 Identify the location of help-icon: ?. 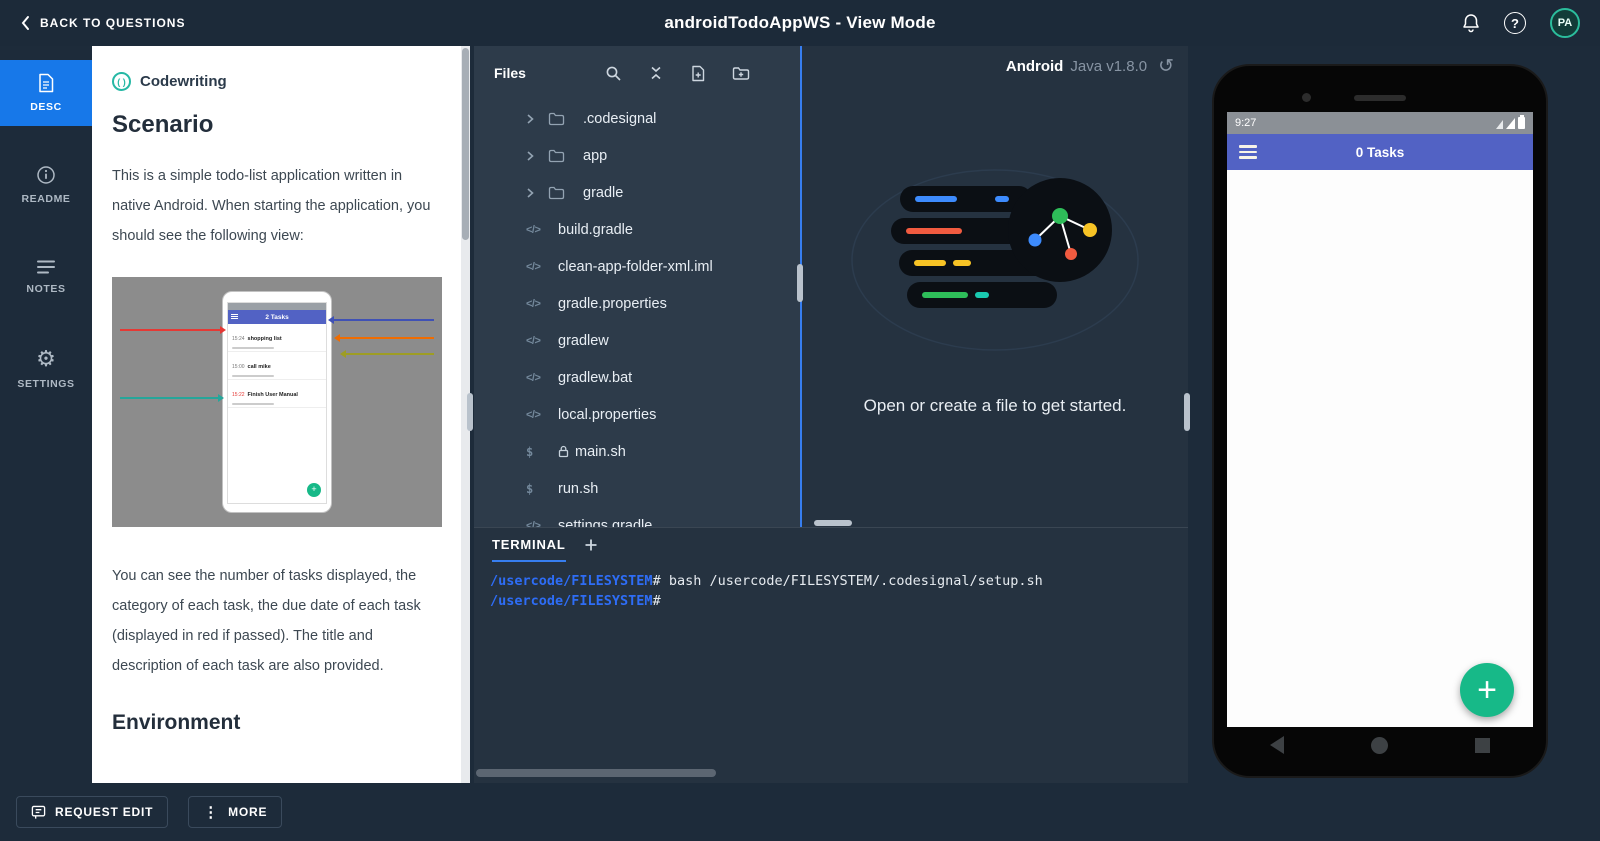
(1515, 23).